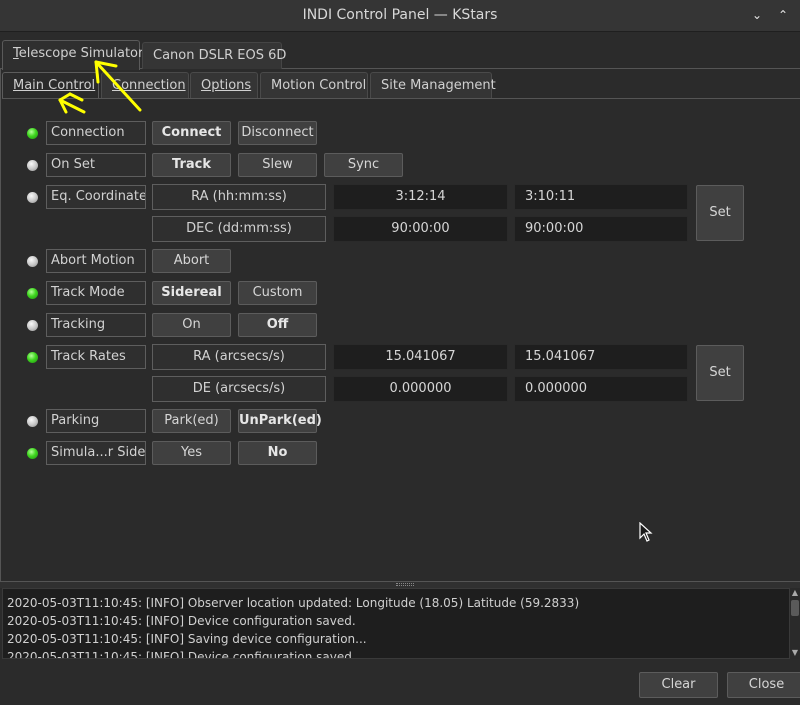 The image size is (800, 705). I want to click on tab-site-management-label: Site Management, so click(438, 85).